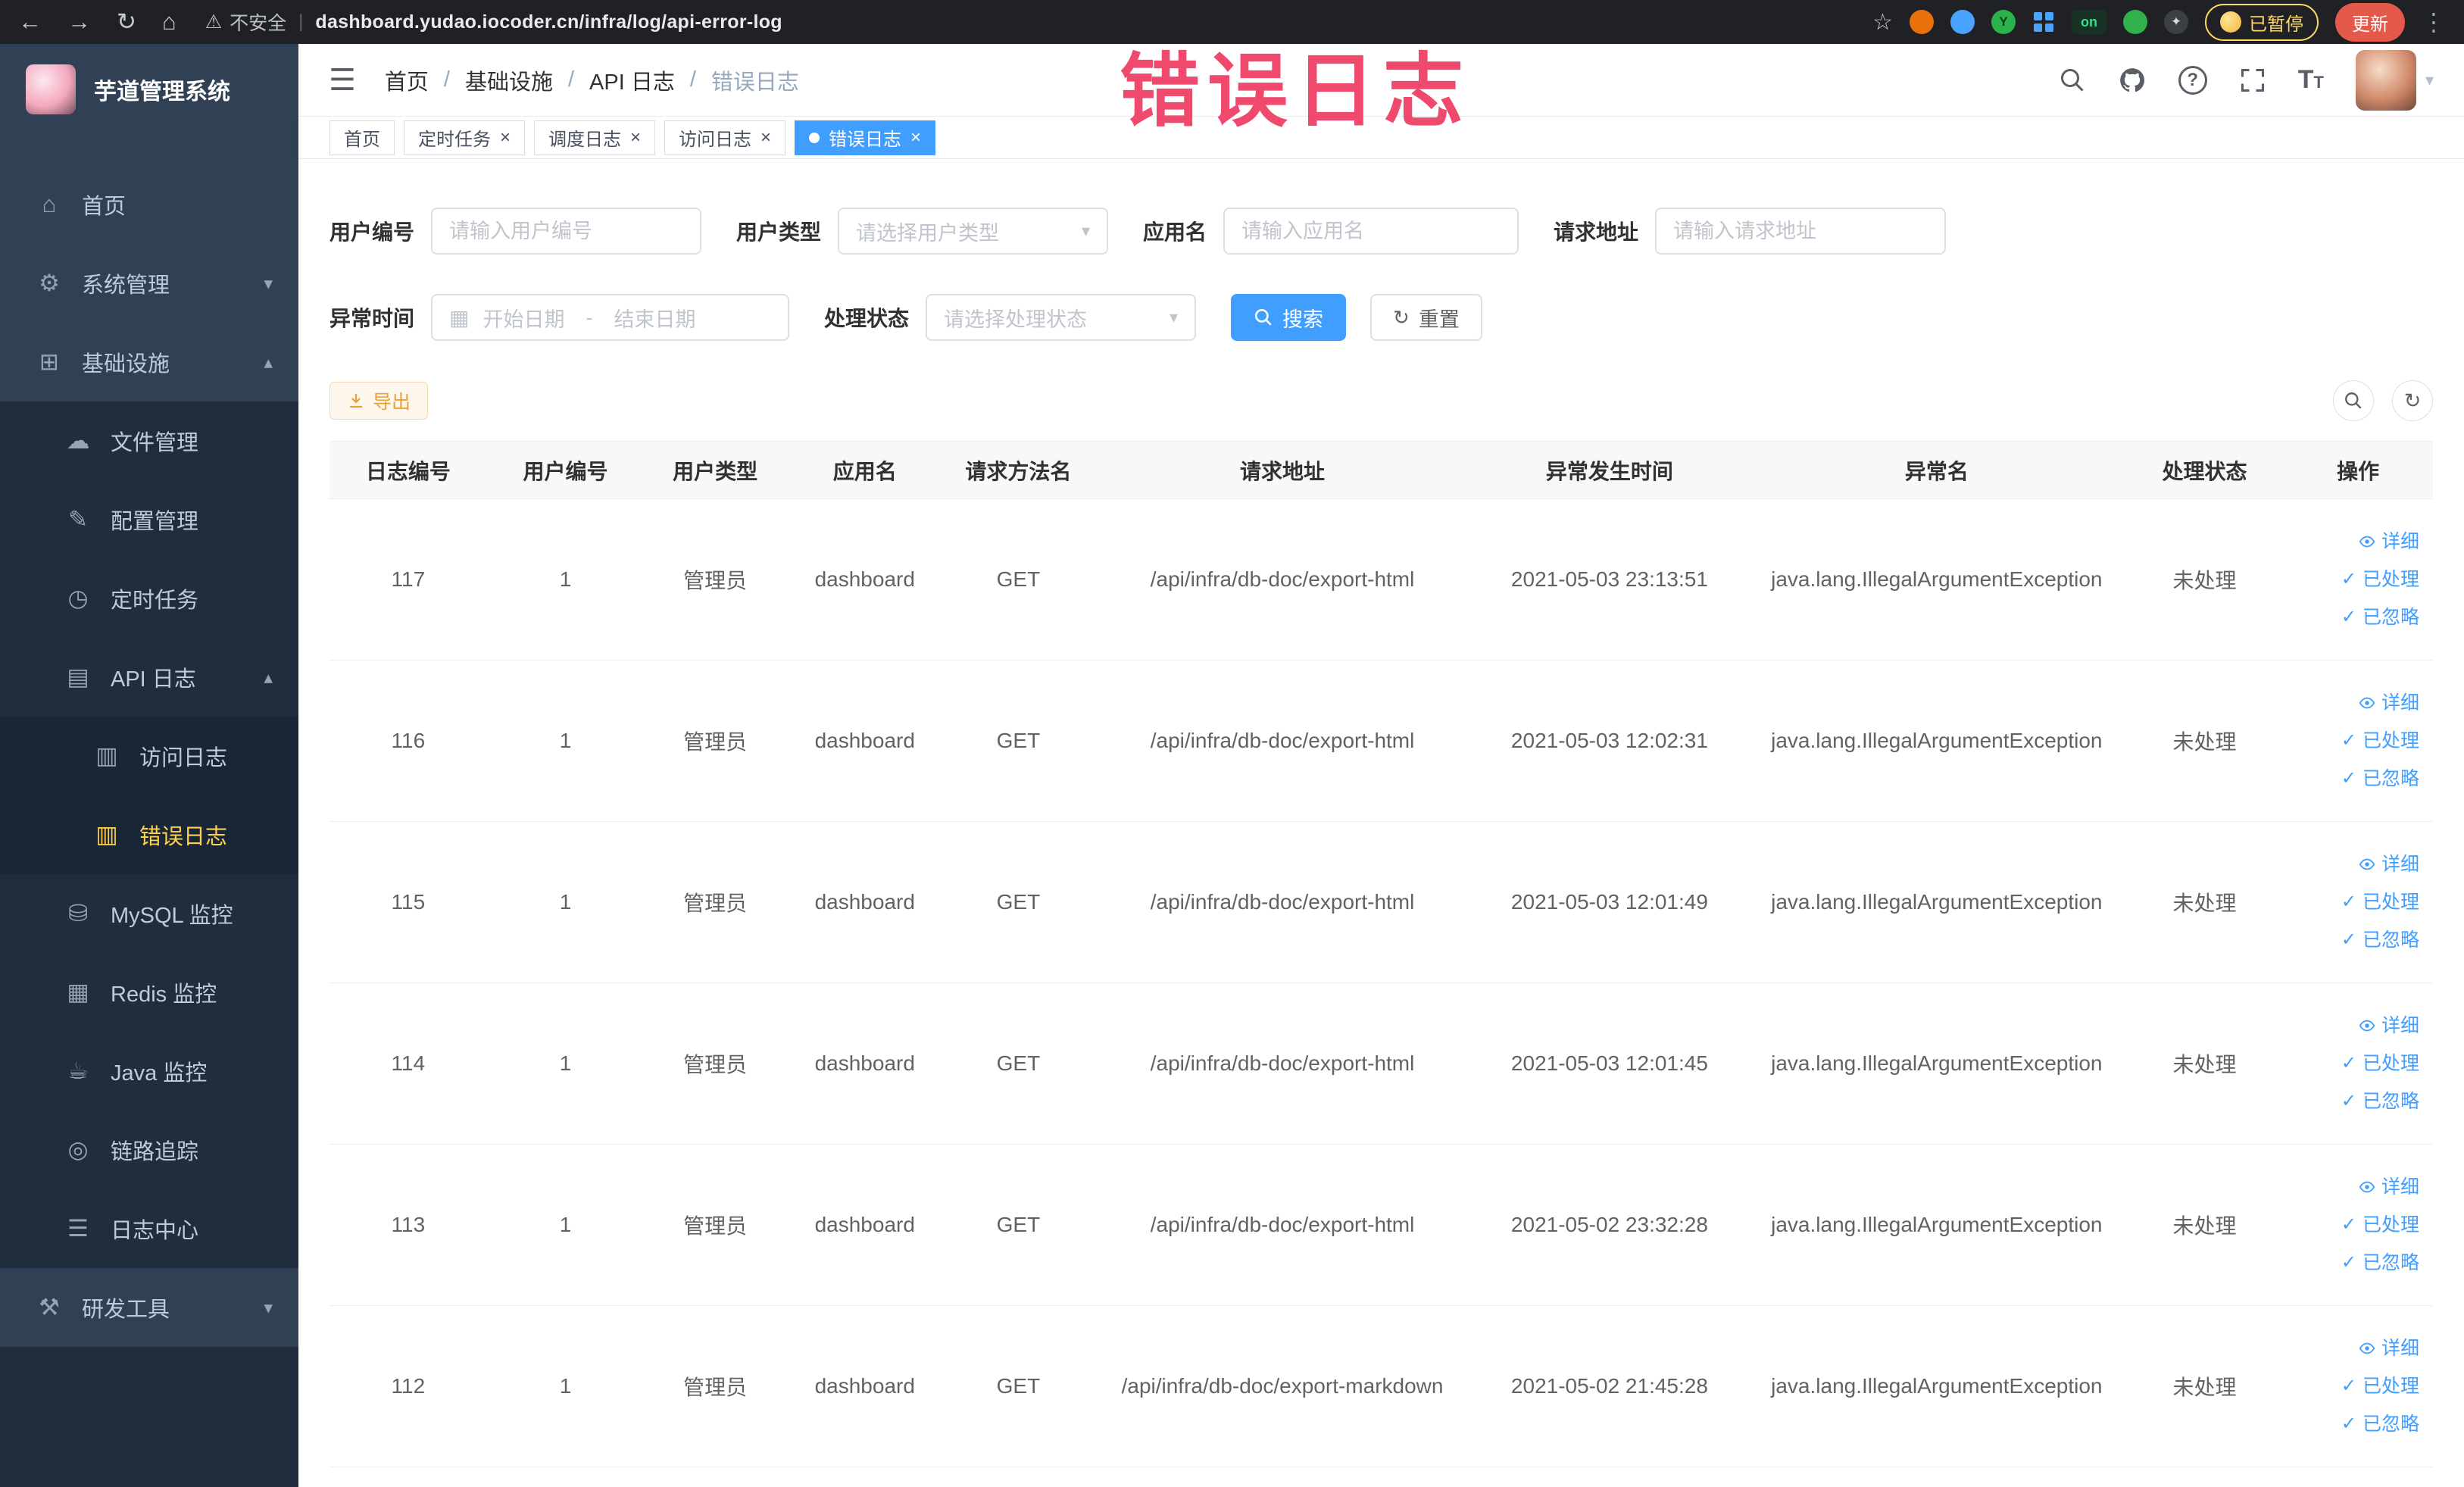 The height and width of the screenshot is (1487, 2464). Describe the element at coordinates (2176, 22) in the screenshot. I see `puzzle-icon: ✦` at that location.